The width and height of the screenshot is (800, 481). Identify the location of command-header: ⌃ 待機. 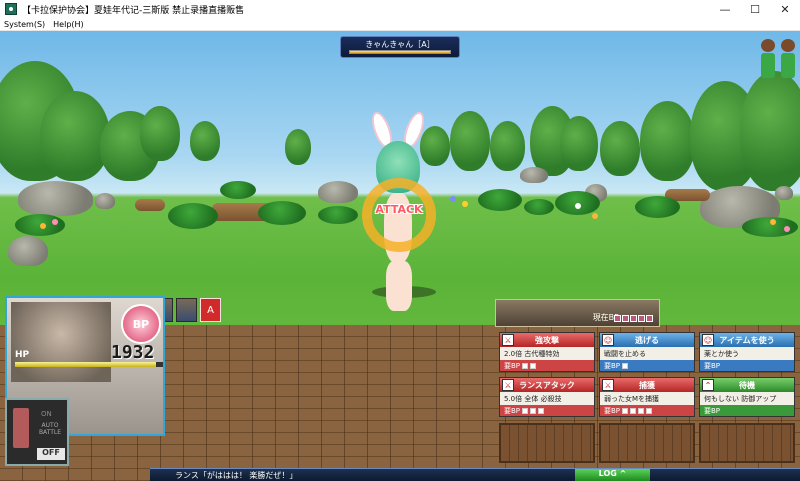
(747, 385).